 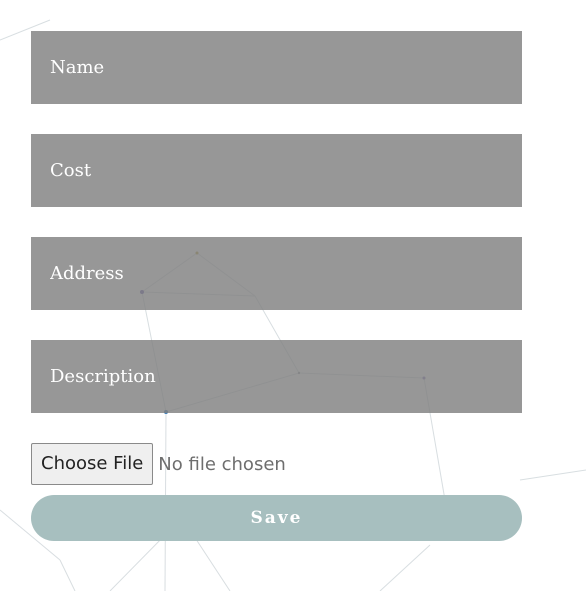 I want to click on address-input, so click(x=276, y=273).